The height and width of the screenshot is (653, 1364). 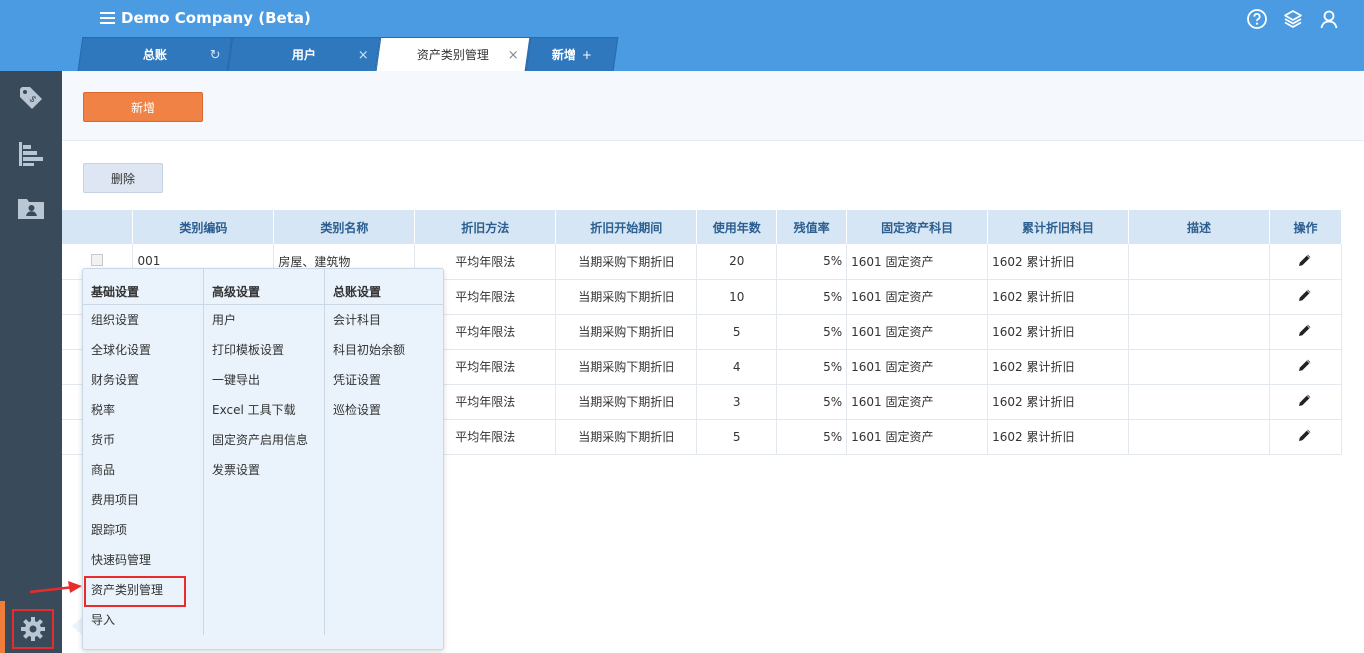 I want to click on cell-years: 3, so click(x=737, y=402).